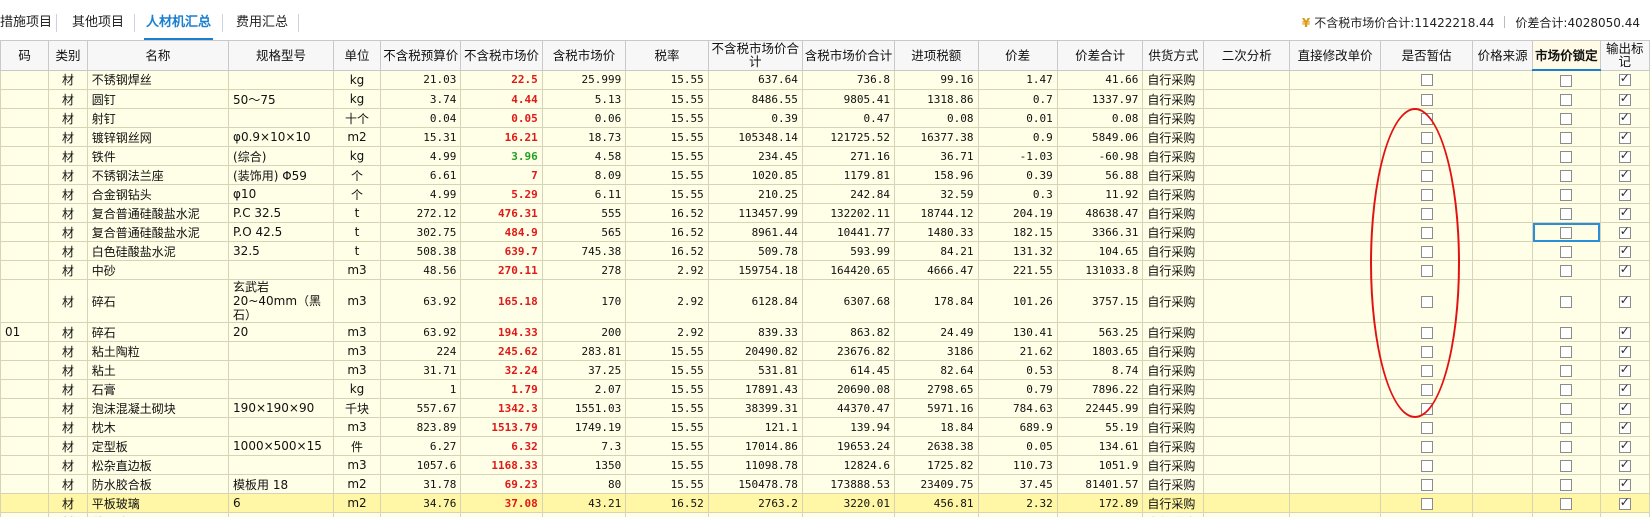  What do you see at coordinates (421, 503) in the screenshot?
I see `cell-budget: 34.76` at bounding box center [421, 503].